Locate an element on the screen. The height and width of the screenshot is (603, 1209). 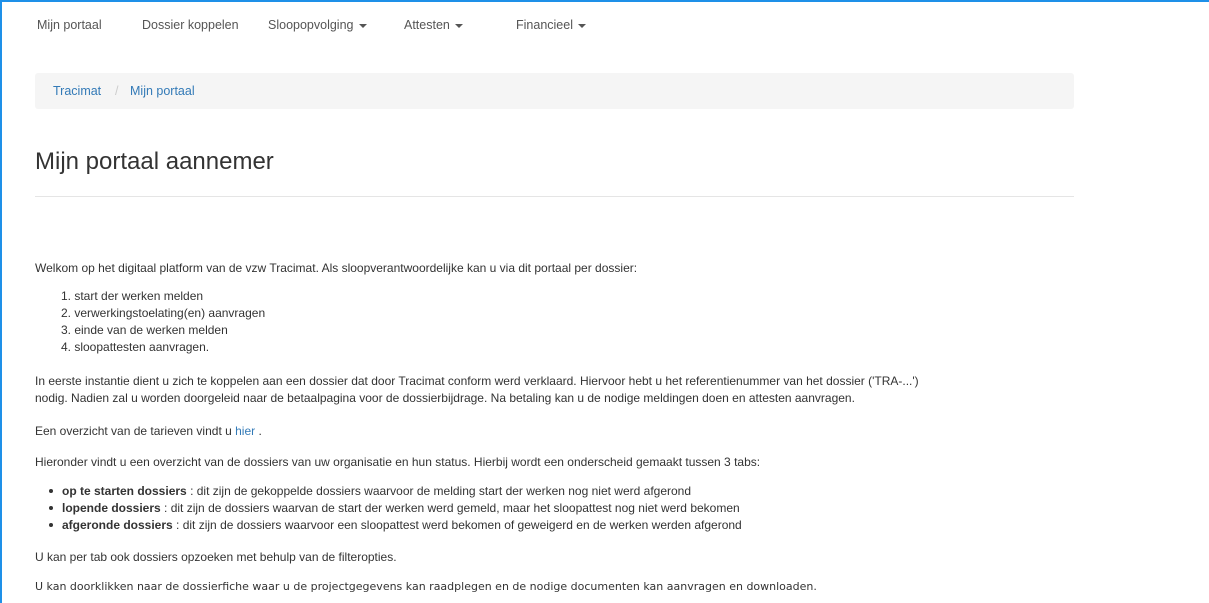
page-title: Mijn portaal aannemer is located at coordinates (154, 161).